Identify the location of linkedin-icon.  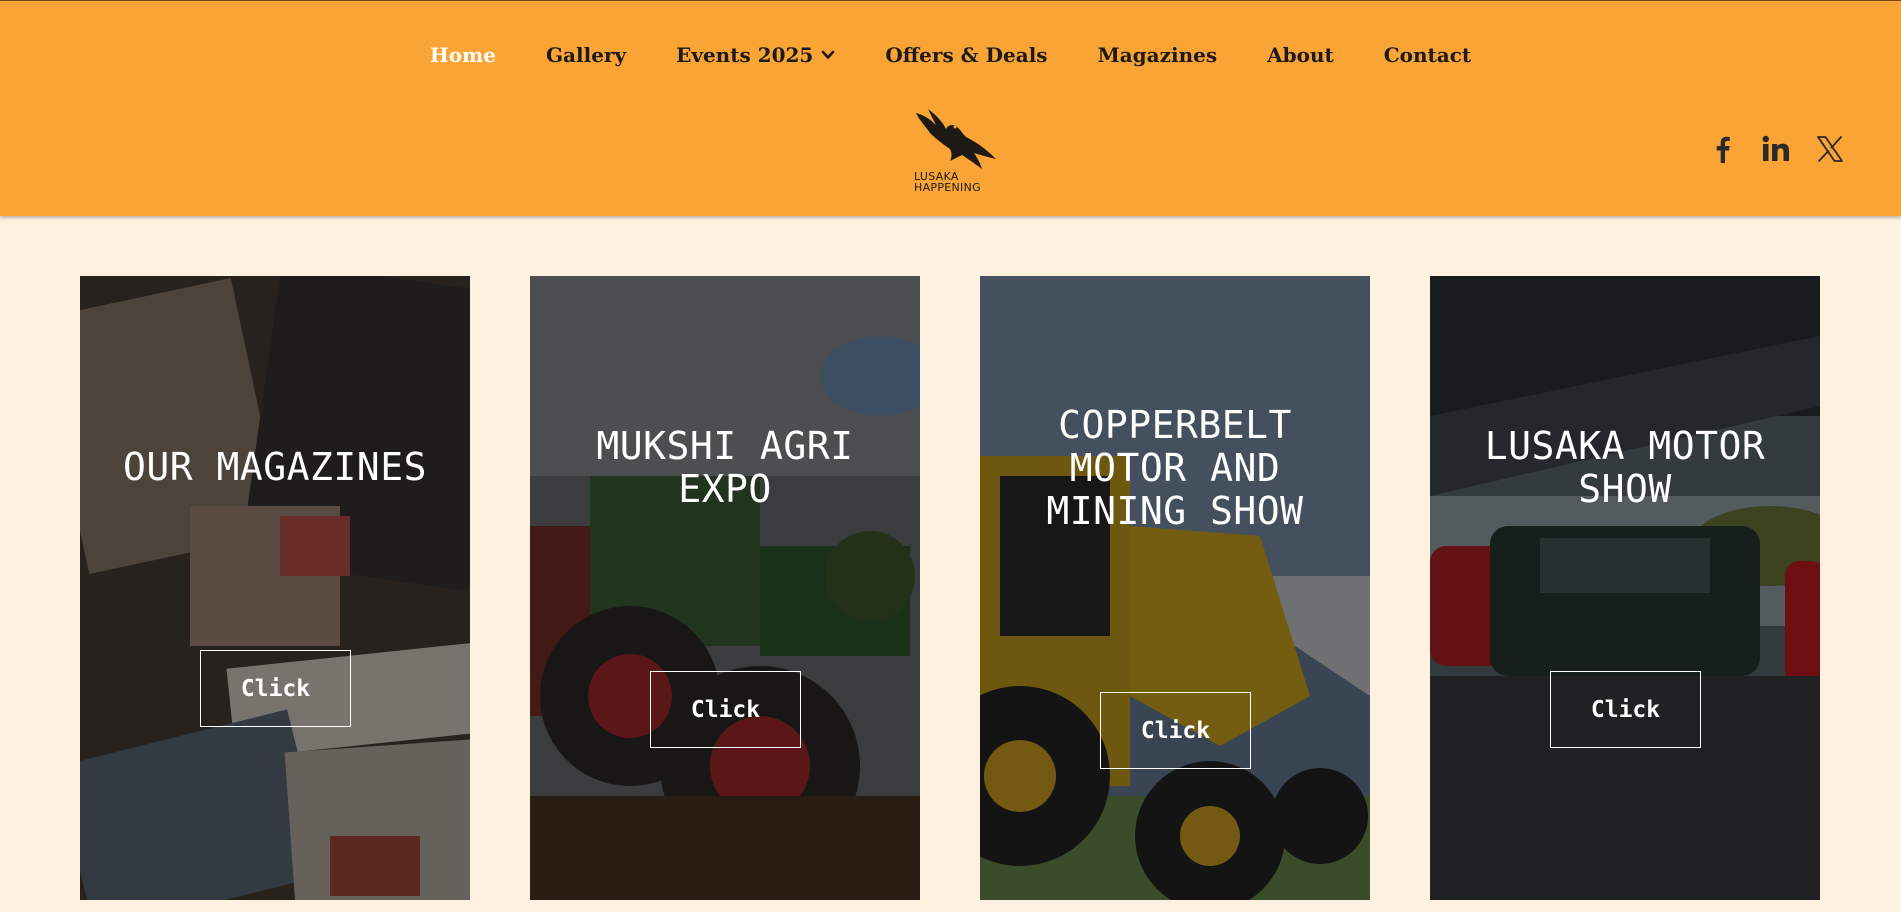
(1775, 148).